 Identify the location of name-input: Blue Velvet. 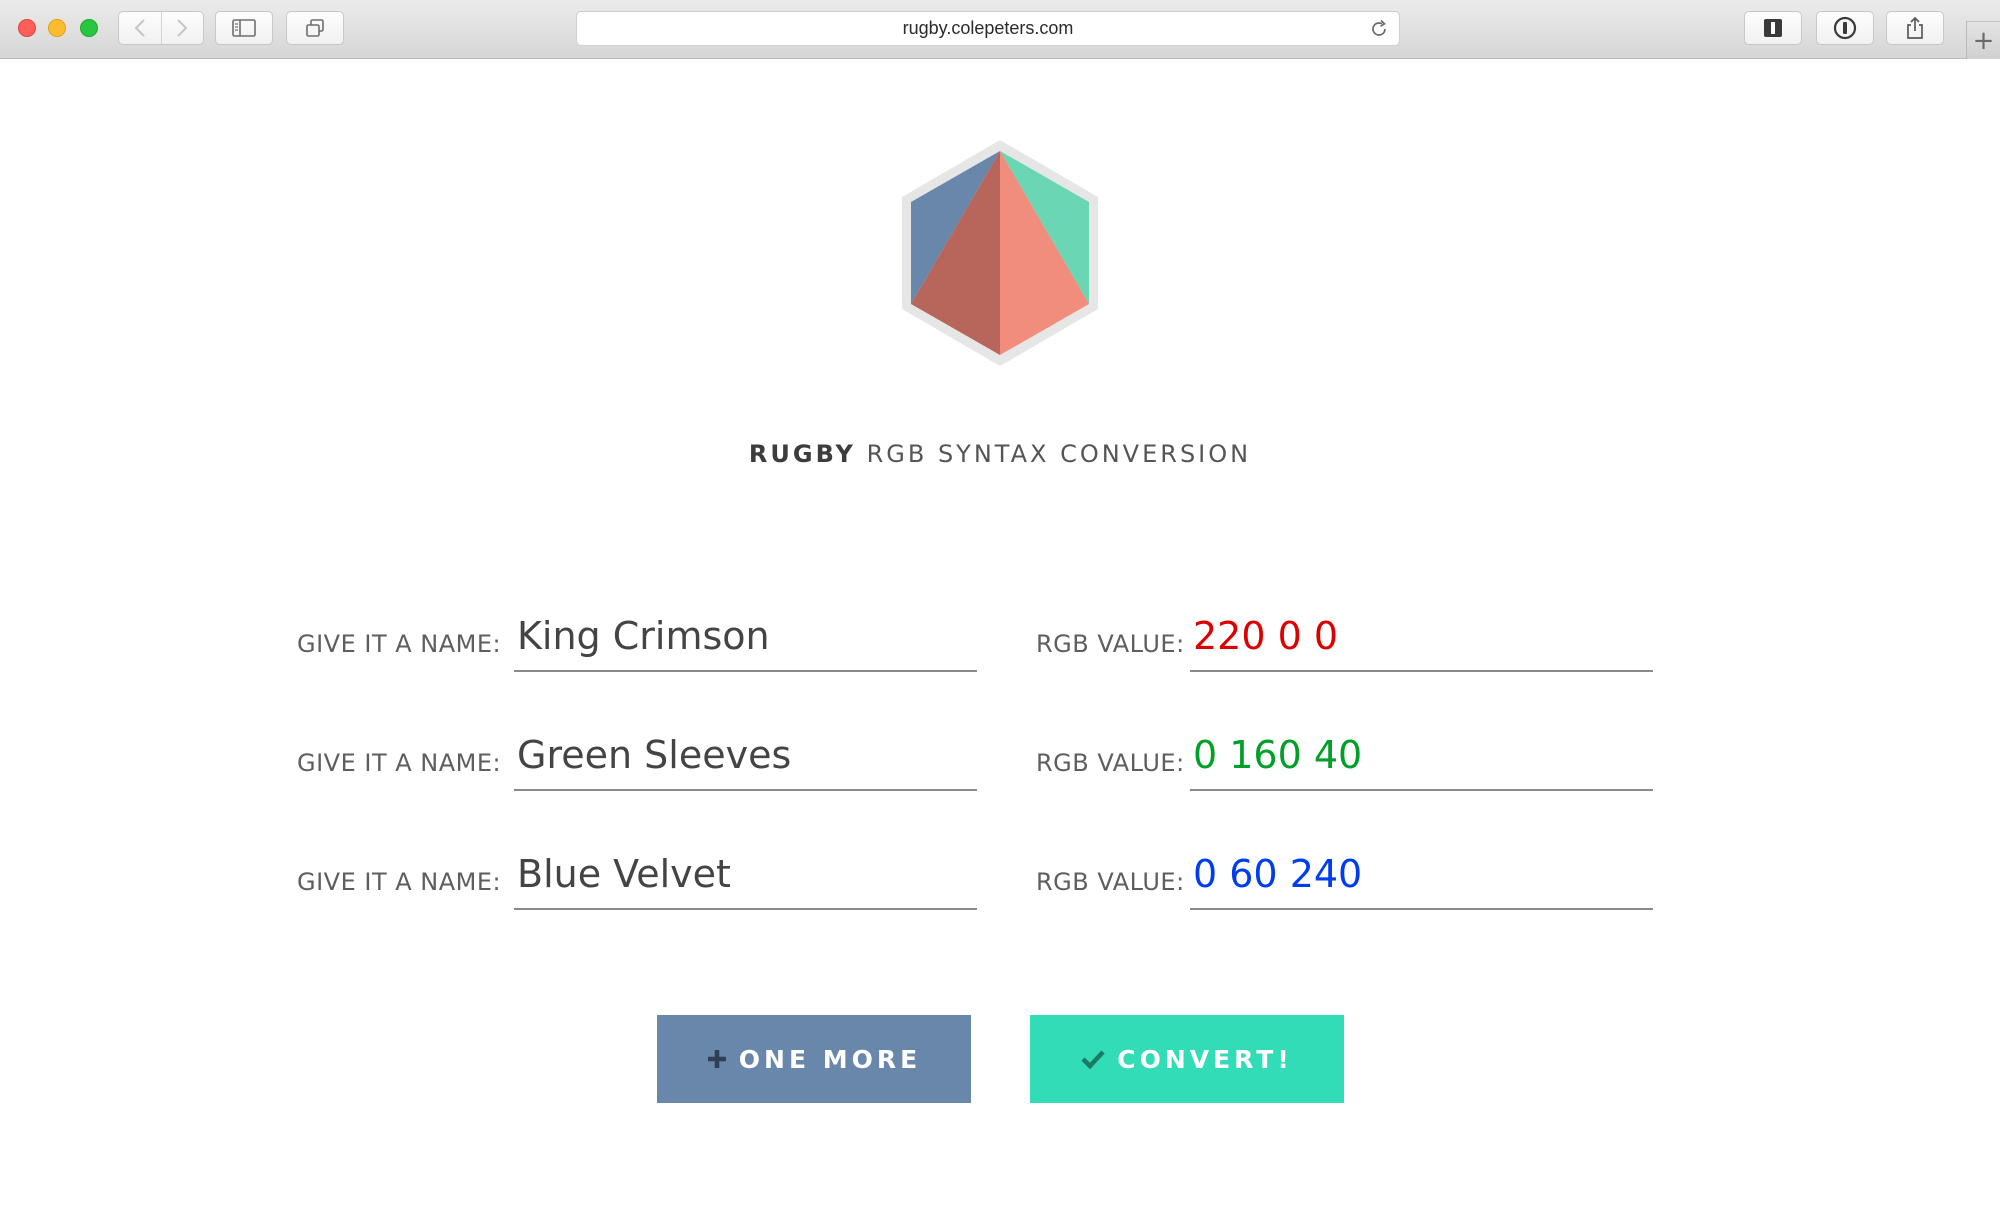
(745, 880).